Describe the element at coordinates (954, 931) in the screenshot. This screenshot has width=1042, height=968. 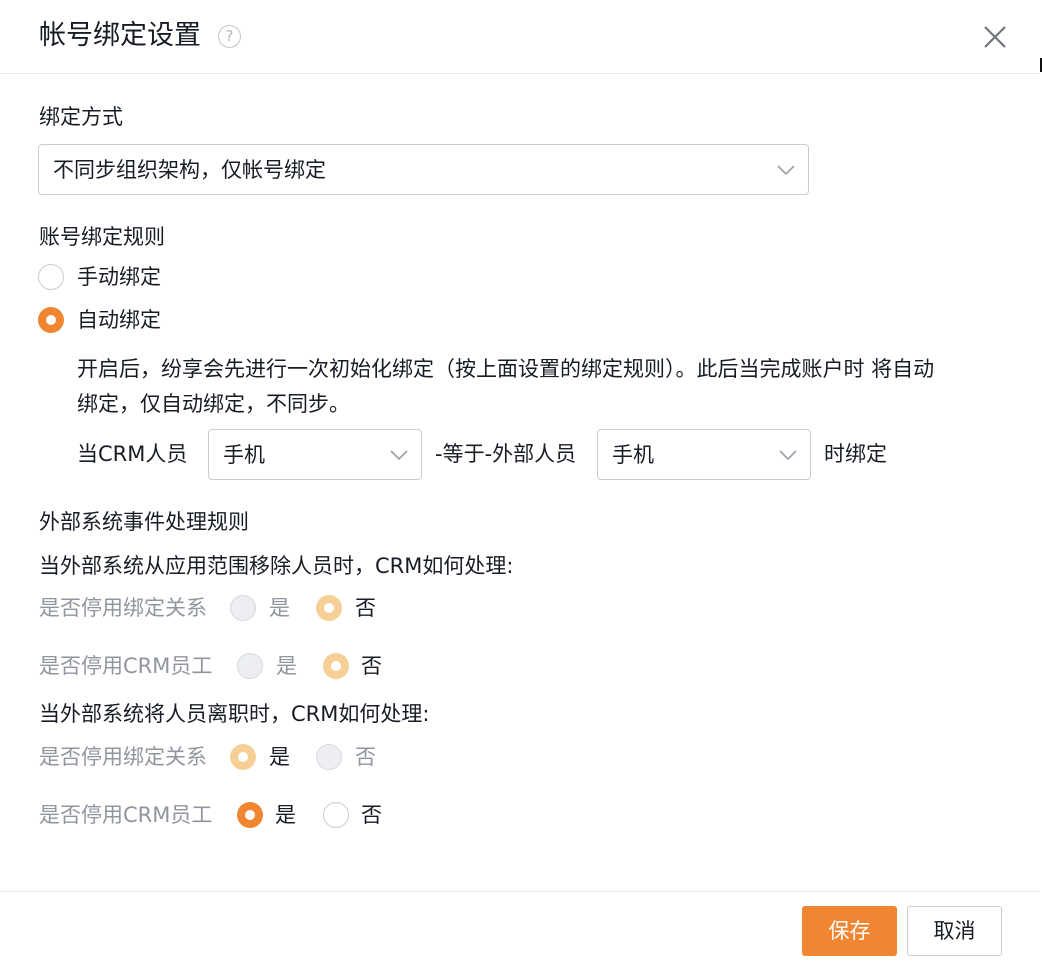
I see `cancel-button: 取消` at that location.